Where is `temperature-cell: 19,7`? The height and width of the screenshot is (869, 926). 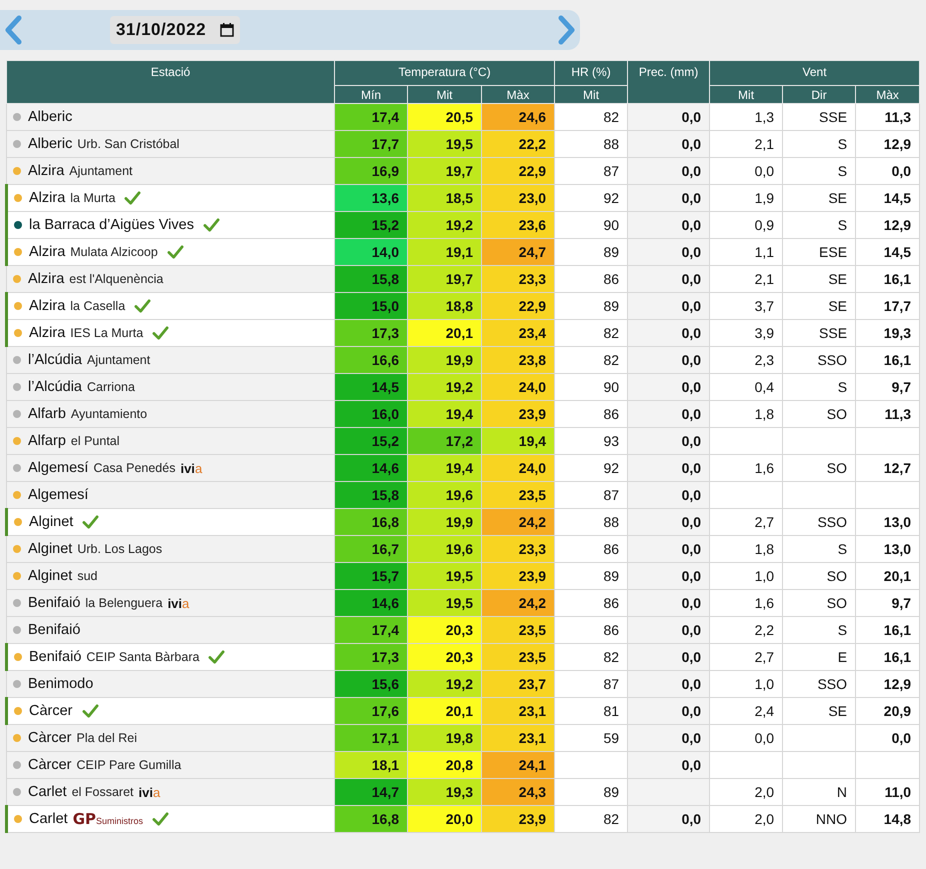 temperature-cell: 19,7 is located at coordinates (445, 171).